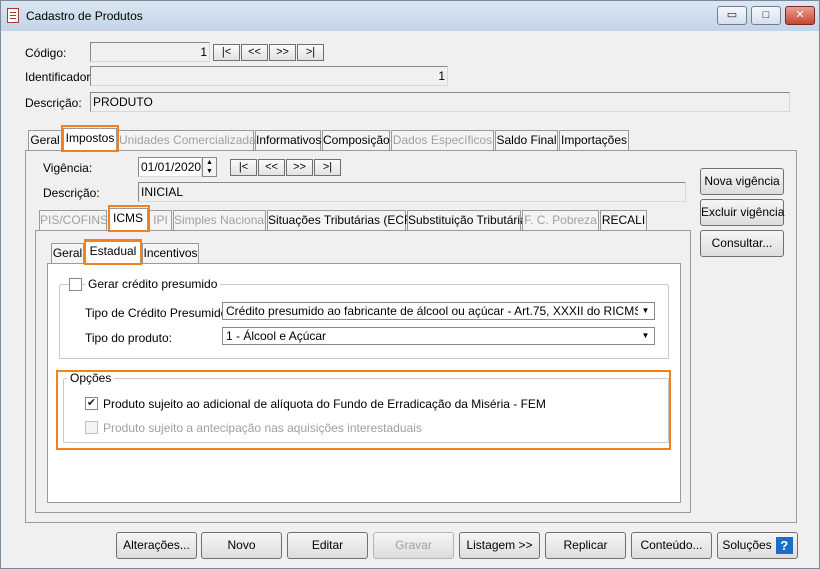 This screenshot has width=820, height=569. Describe the element at coordinates (241, 545) in the screenshot. I see `novo-button: Novo` at that location.